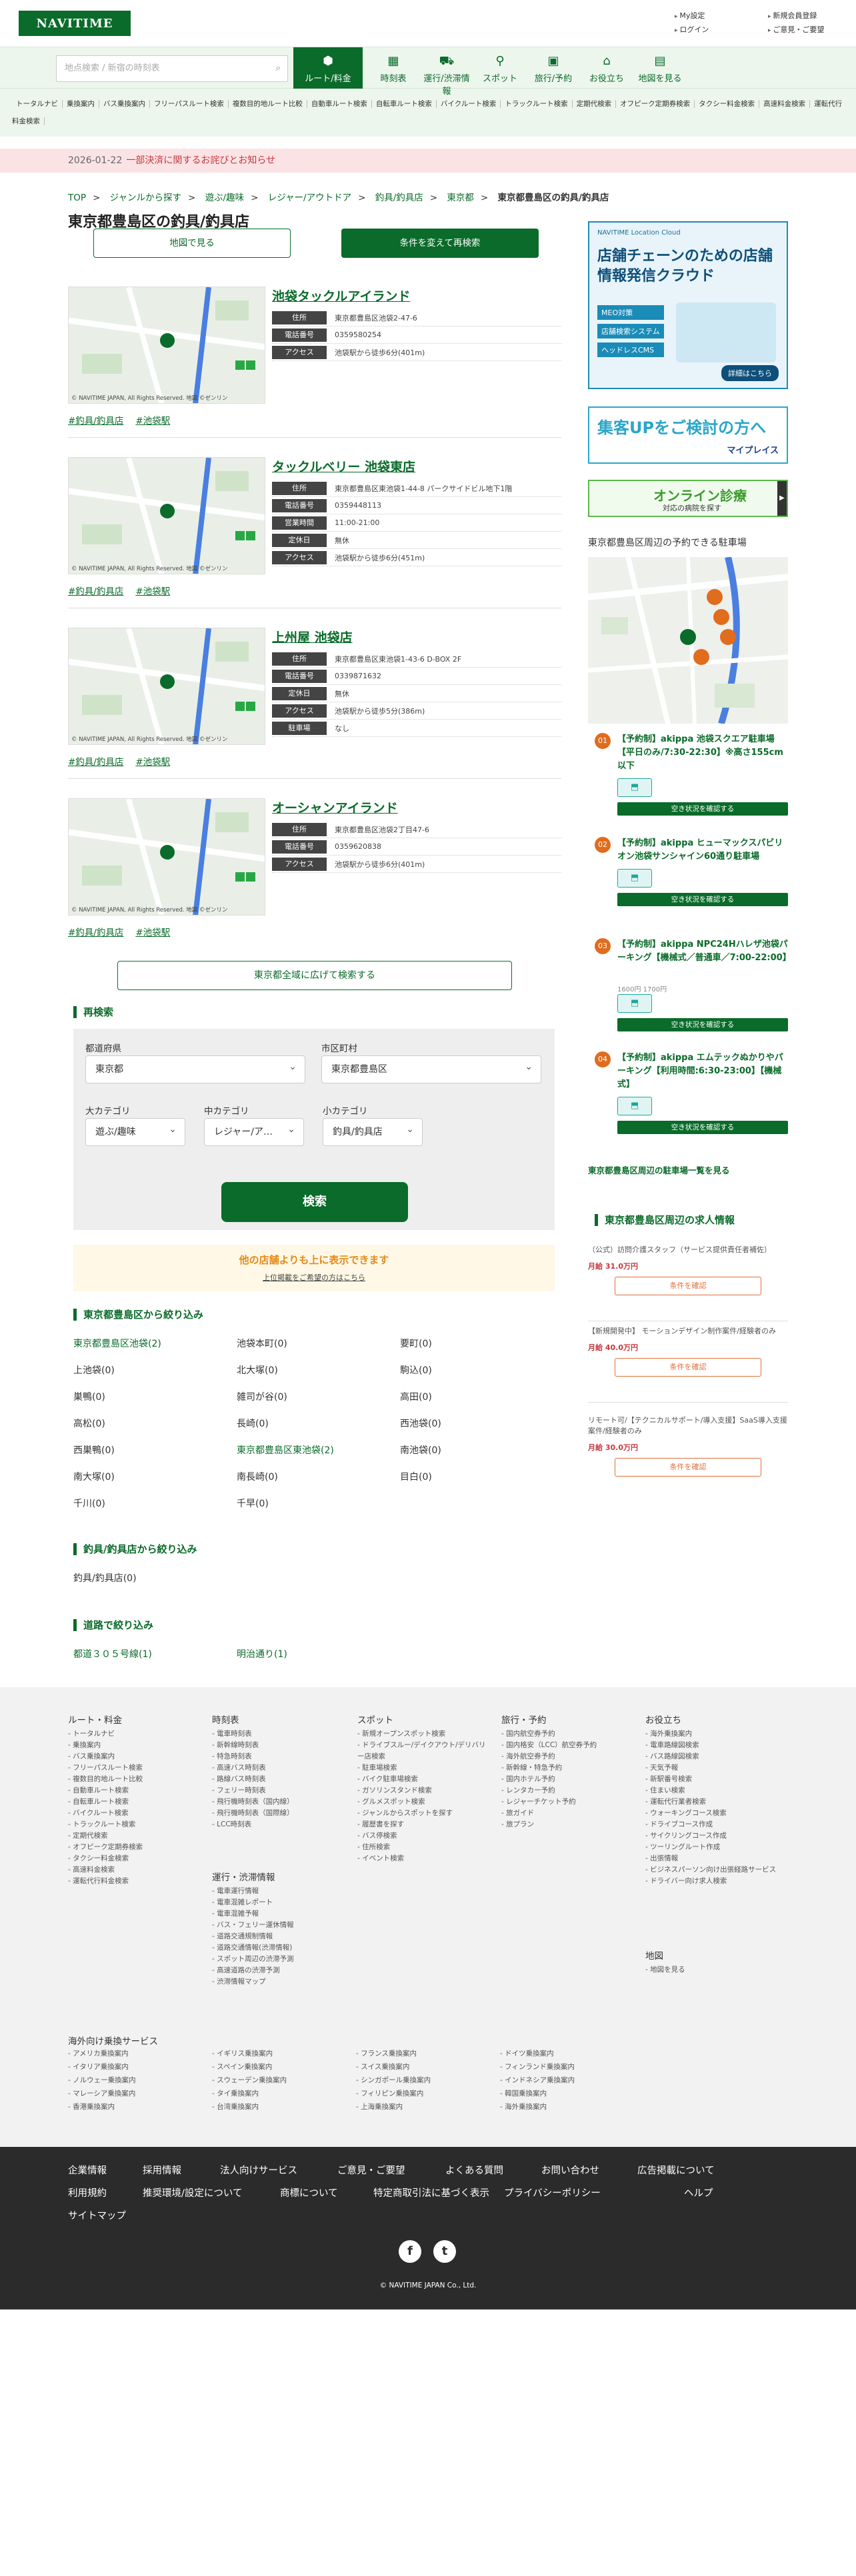  Describe the element at coordinates (712, 1813) in the screenshot. I see `footer-link: ウォーキングコース検索` at that location.